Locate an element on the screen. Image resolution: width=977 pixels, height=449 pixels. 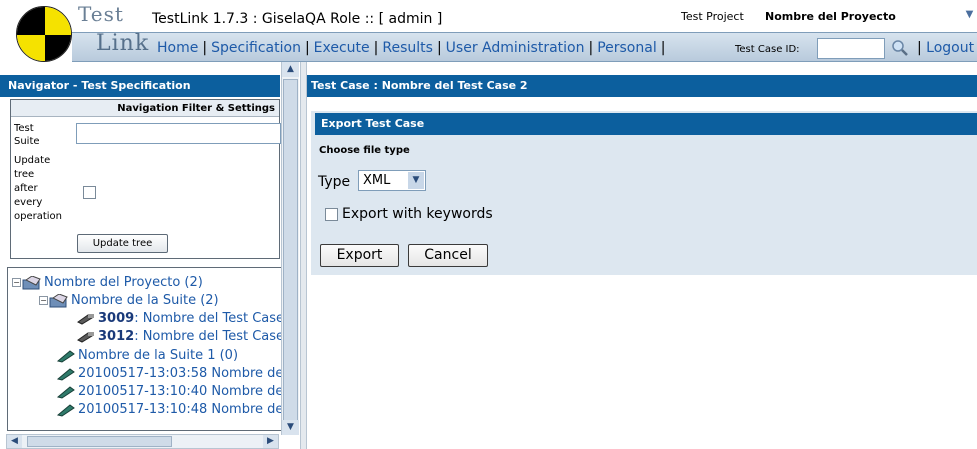
tree-node-label: Nombre del Proyecto (2) is located at coordinates (123, 282).